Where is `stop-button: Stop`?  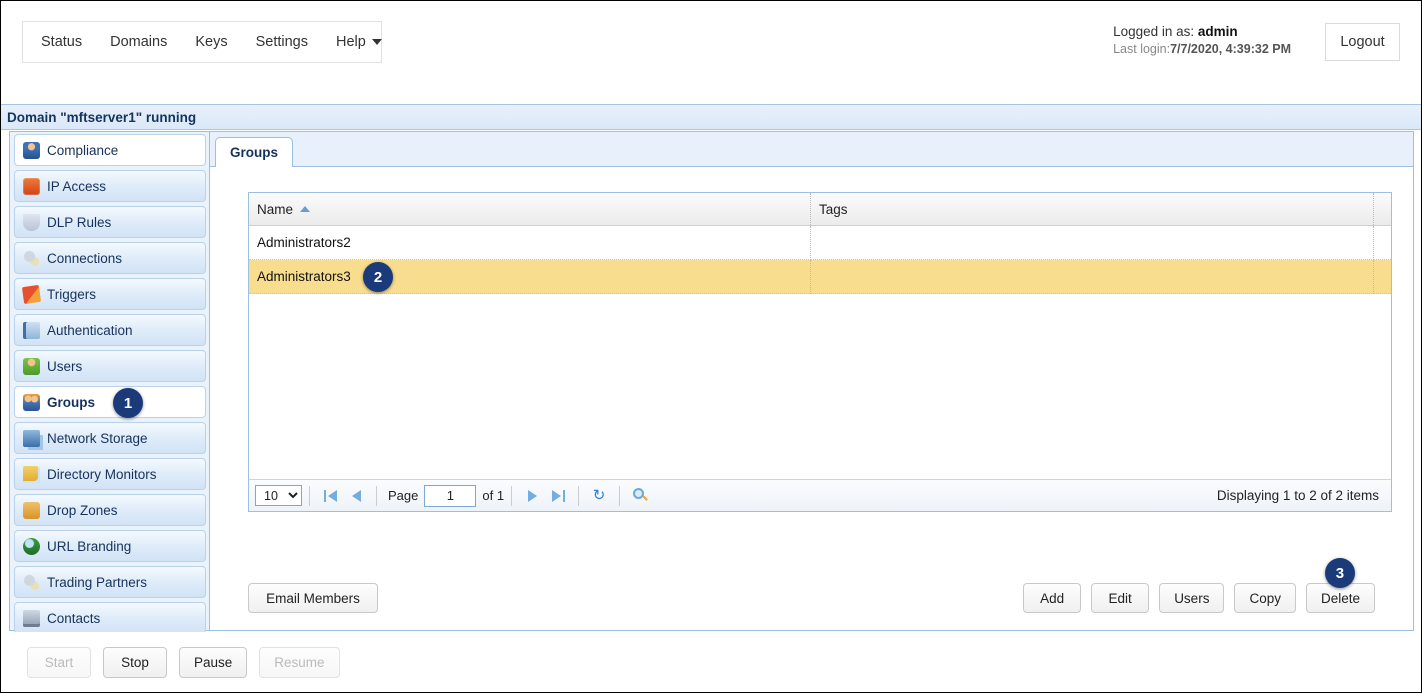 stop-button: Stop is located at coordinates (135, 662).